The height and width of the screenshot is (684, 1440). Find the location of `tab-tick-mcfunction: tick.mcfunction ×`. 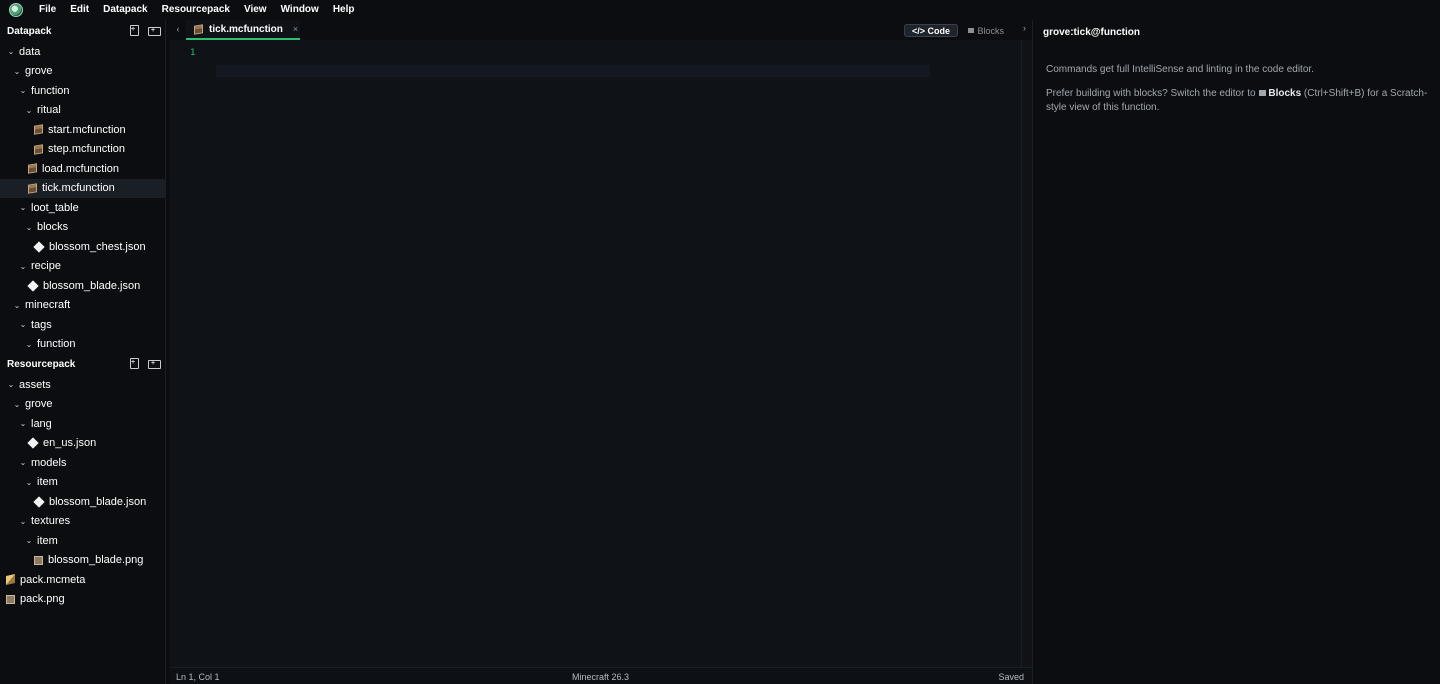

tab-tick-mcfunction: tick.mcfunction × is located at coordinates (243, 30).